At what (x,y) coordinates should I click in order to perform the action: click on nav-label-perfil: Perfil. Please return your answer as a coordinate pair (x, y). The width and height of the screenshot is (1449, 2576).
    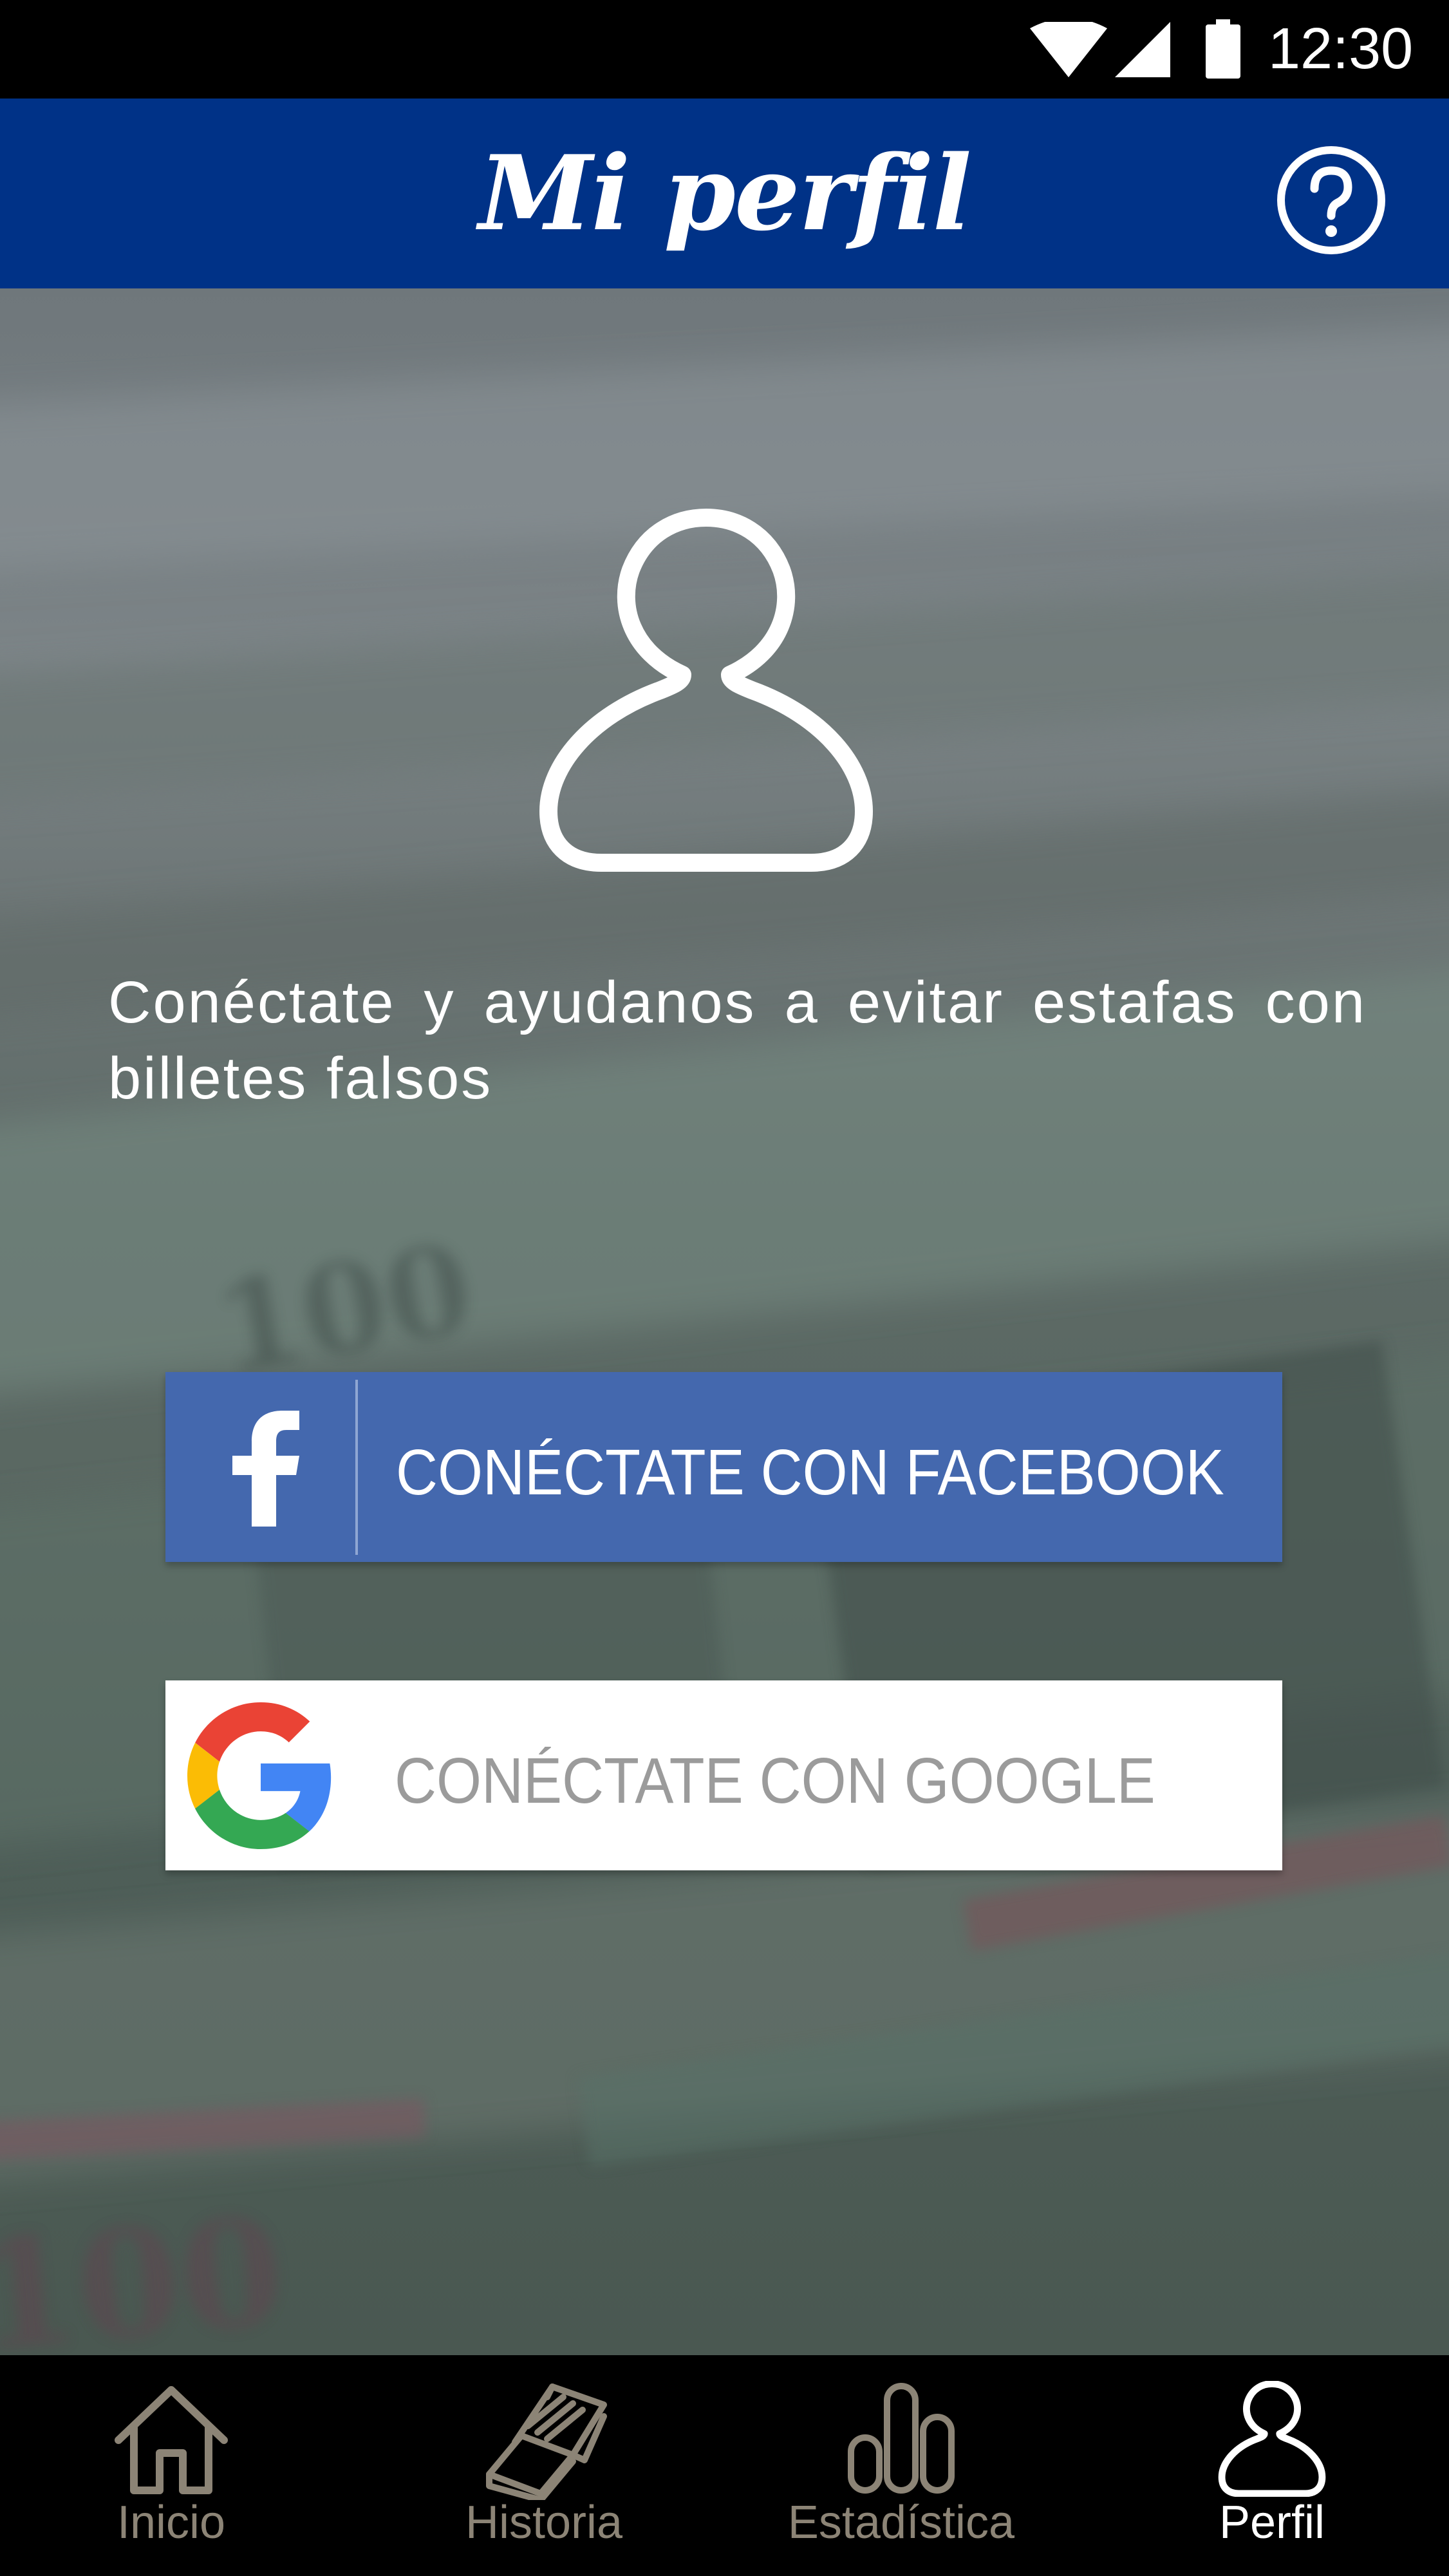
    Looking at the image, I should click on (1272, 2522).